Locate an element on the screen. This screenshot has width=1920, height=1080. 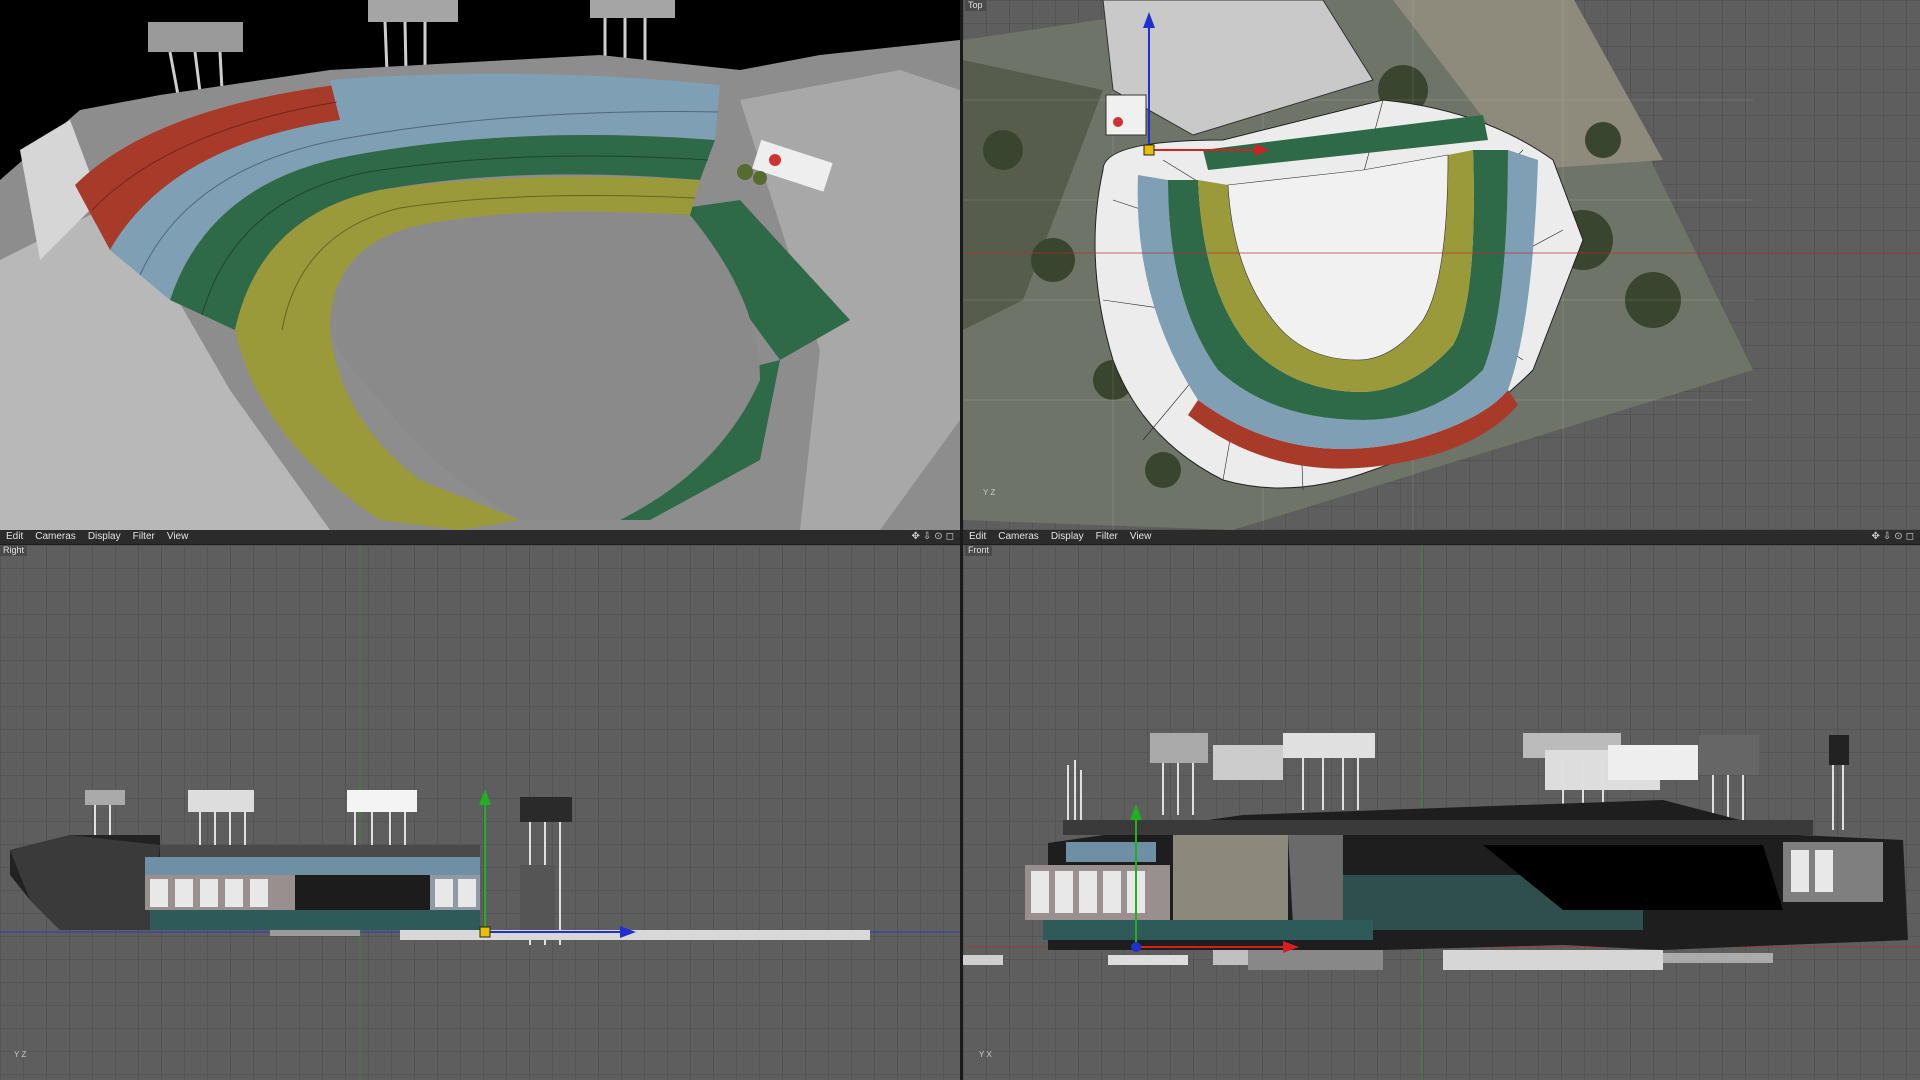
axis-gizmo-top: Y Z is located at coordinates (989, 492).